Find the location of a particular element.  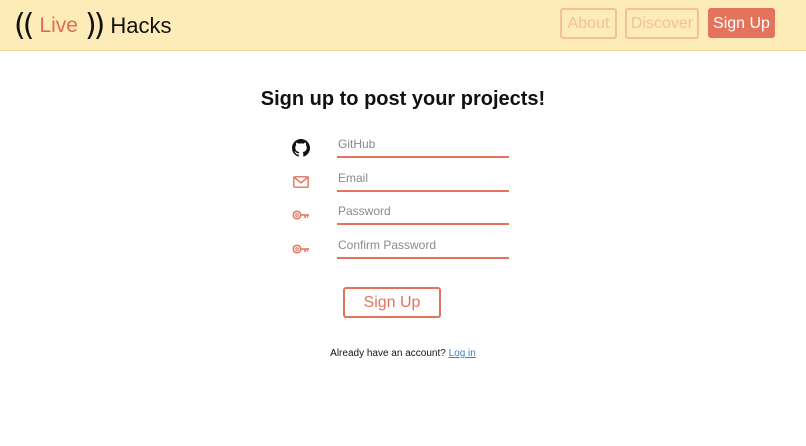

login-prompt: Already have an account? Log in is located at coordinates (403, 353).